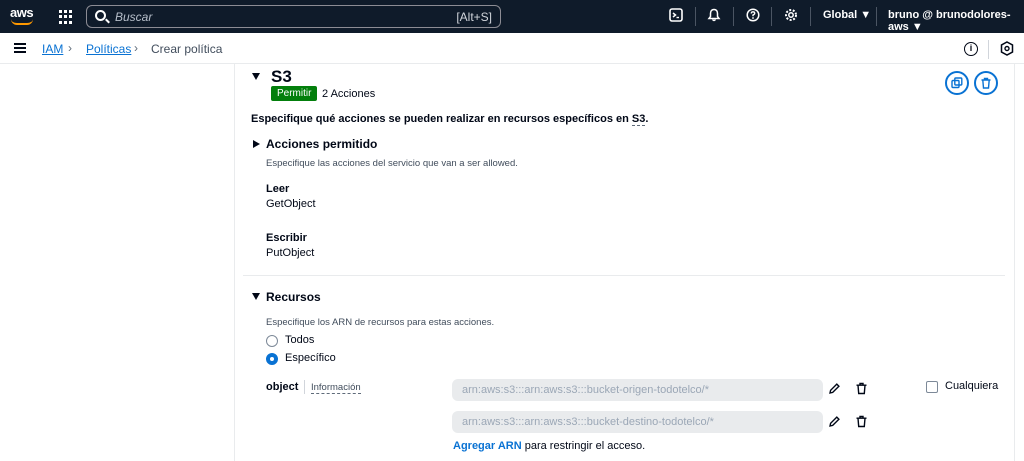 This screenshot has height=461, width=1024. I want to click on action-group-label: Leer, so click(278, 189).